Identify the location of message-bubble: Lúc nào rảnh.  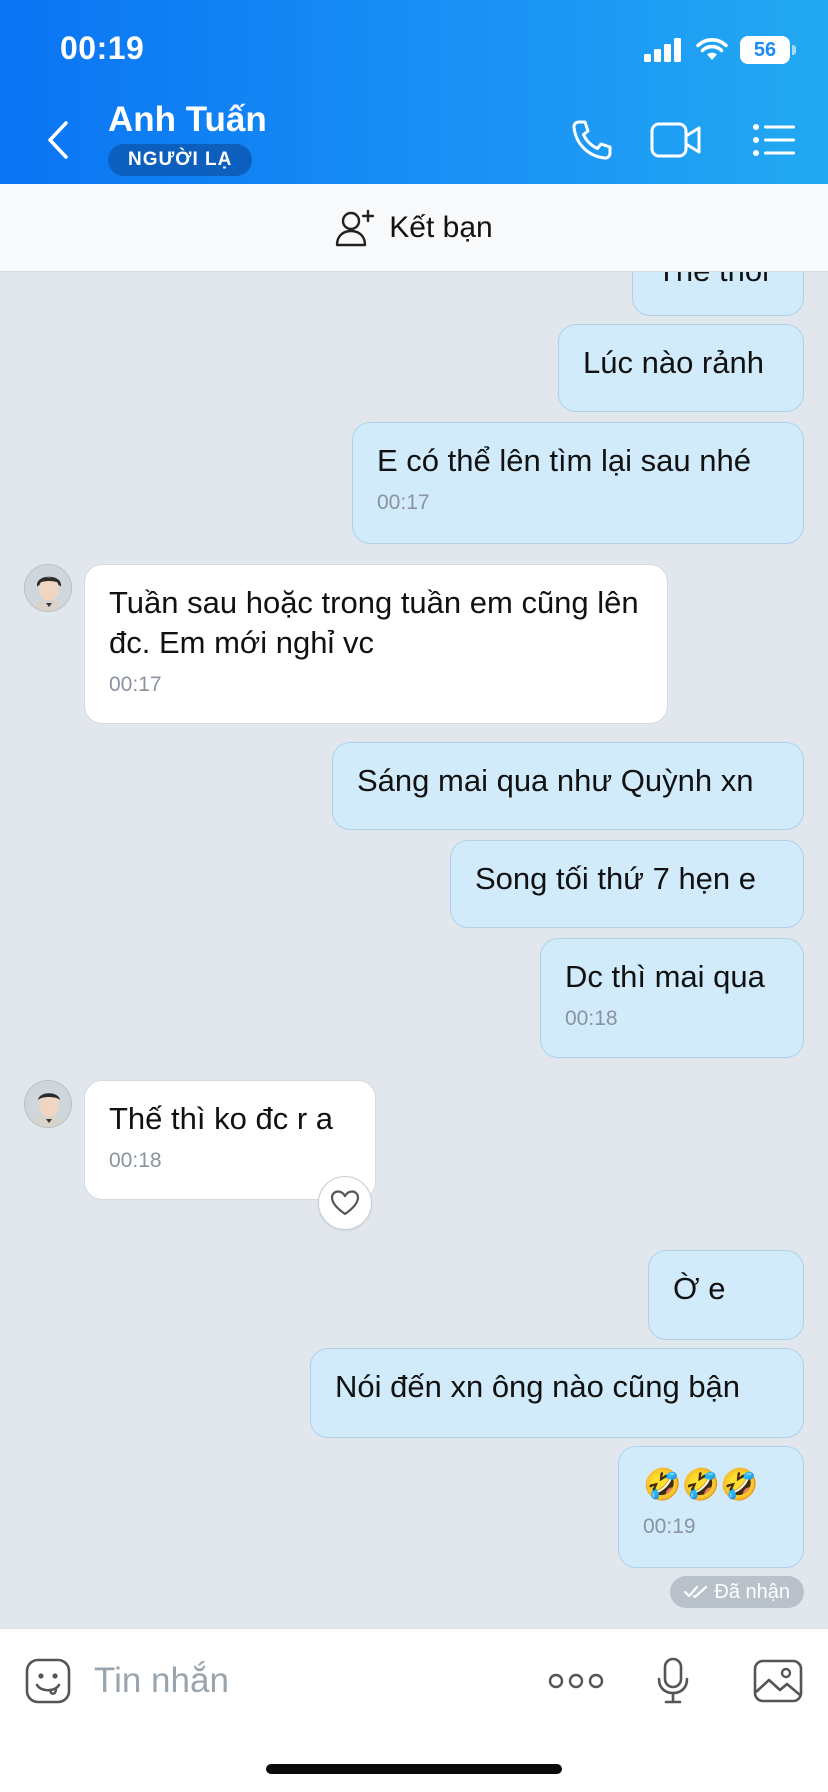
(681, 368).